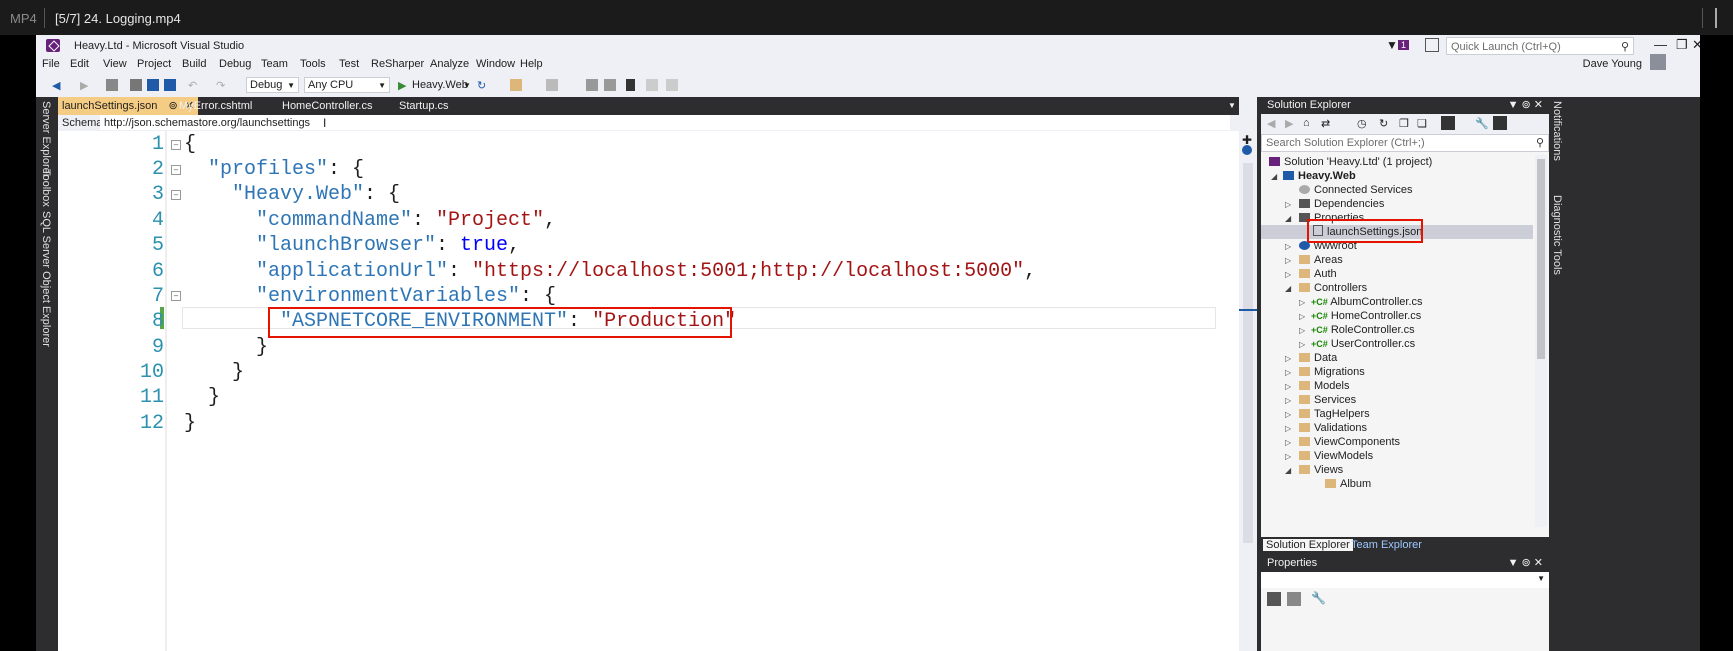 The height and width of the screenshot is (651, 1733). Describe the element at coordinates (1319, 176) in the screenshot. I see `tree-item: Heavy.Web` at that location.